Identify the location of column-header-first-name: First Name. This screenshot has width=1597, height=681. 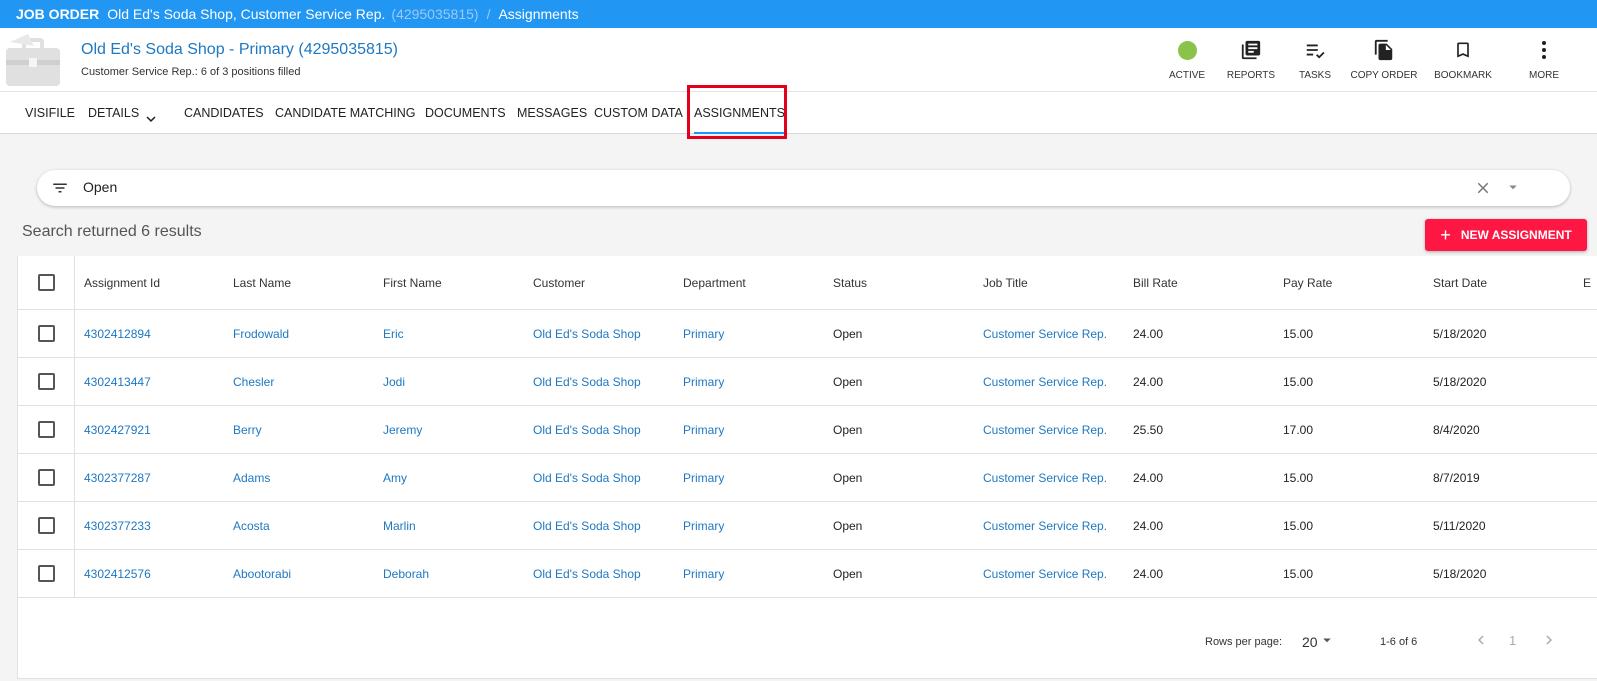
(412, 282).